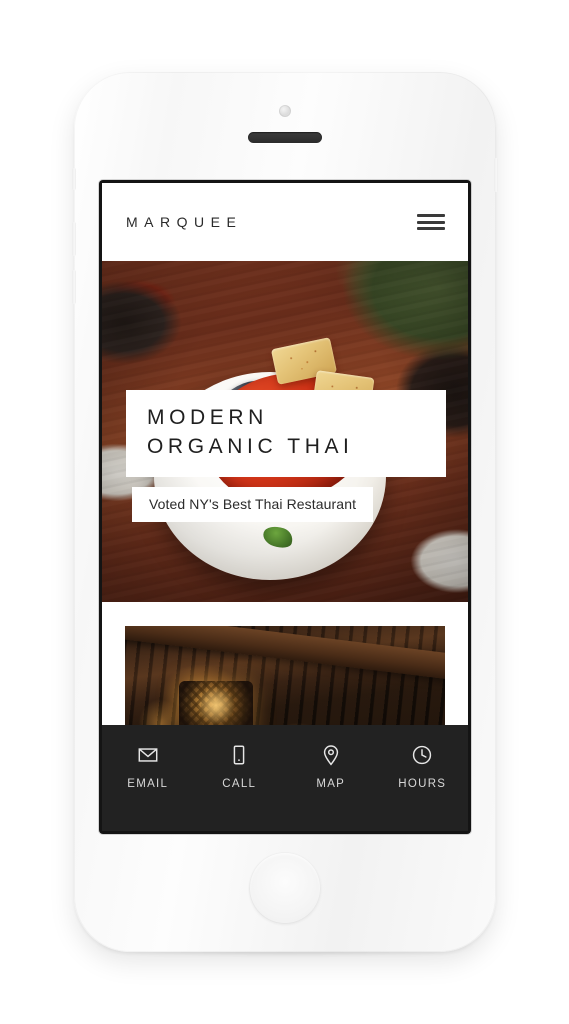  What do you see at coordinates (285, 111) in the screenshot?
I see `front-camera-icon` at bounding box center [285, 111].